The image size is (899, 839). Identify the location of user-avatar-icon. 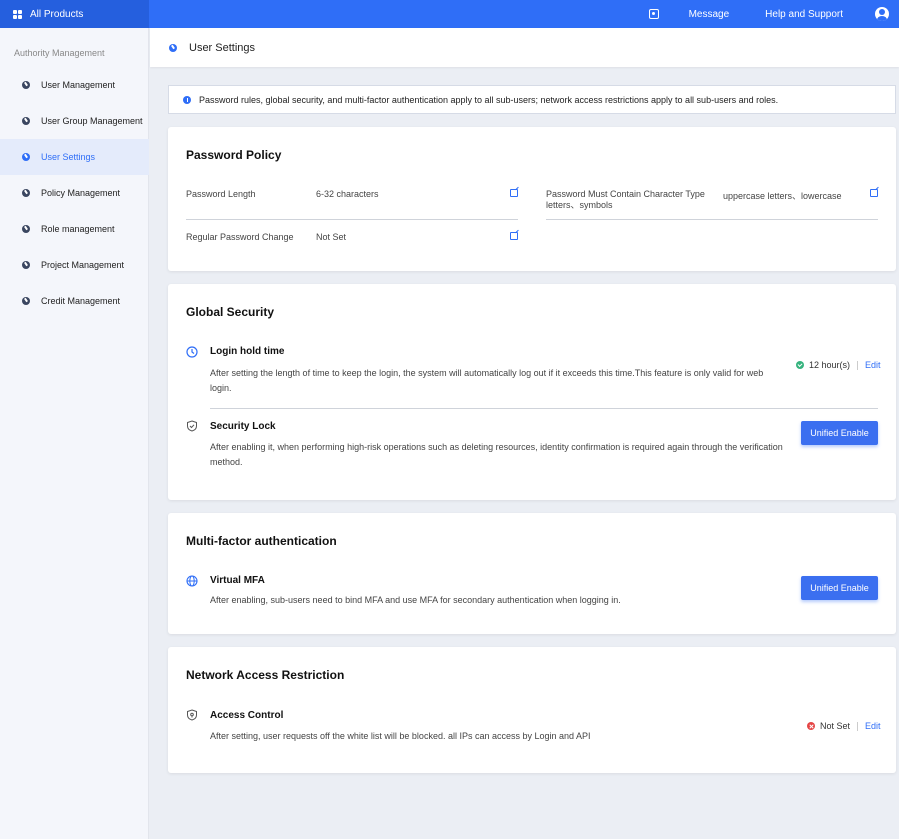
(882, 14).